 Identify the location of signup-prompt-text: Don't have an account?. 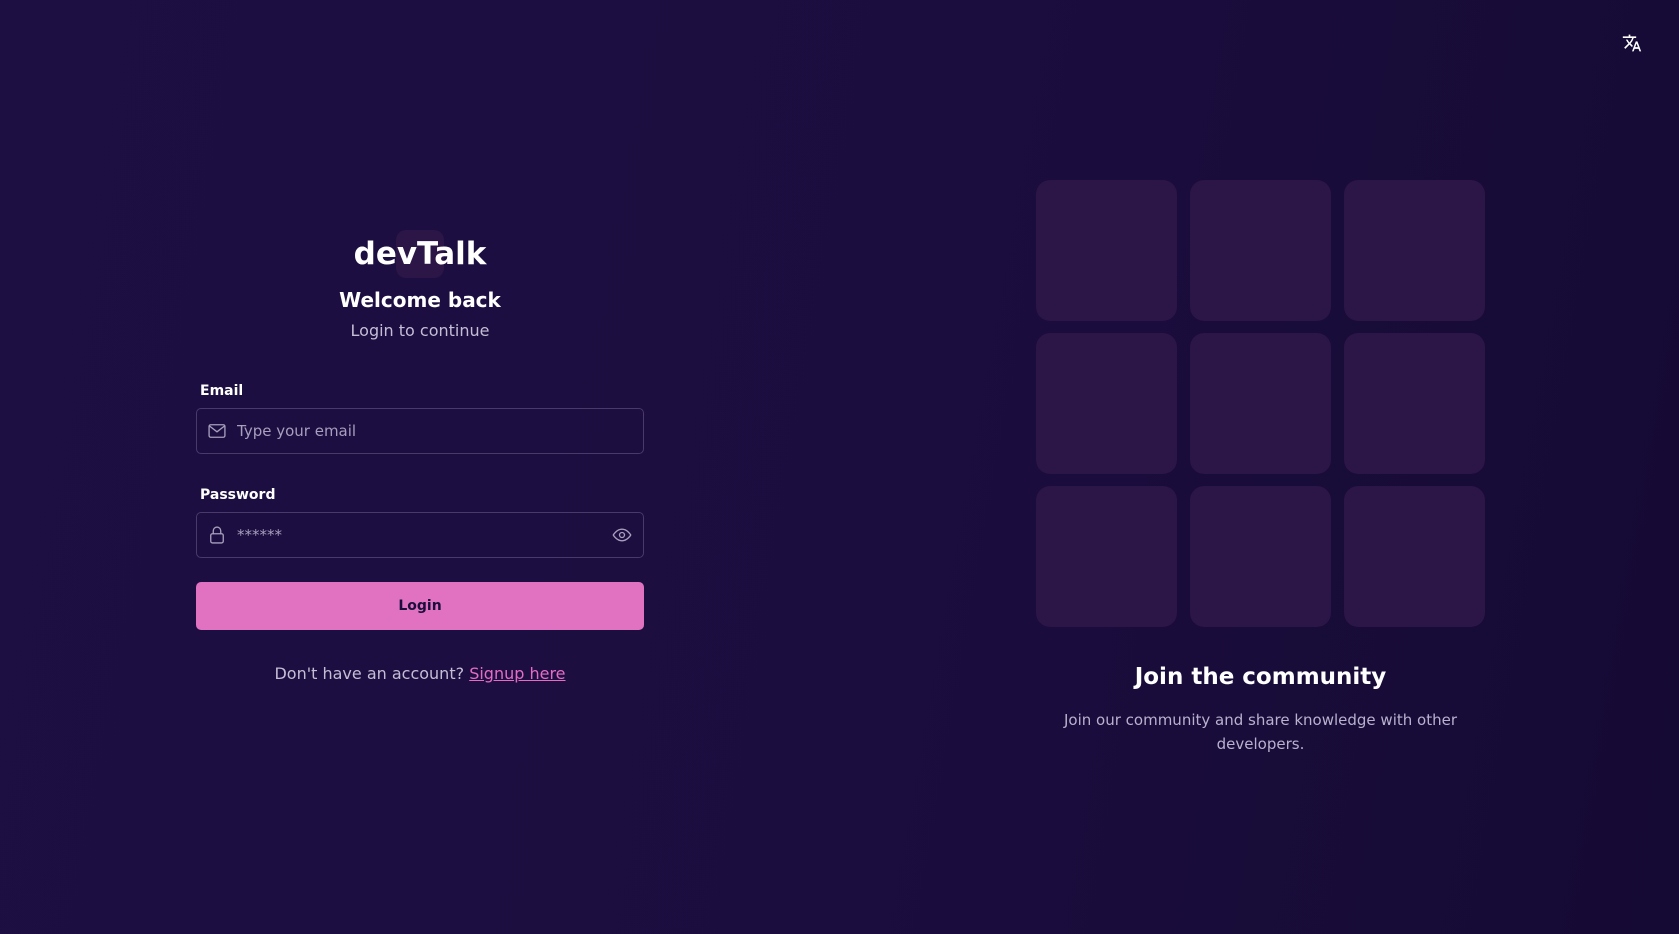
(369, 673).